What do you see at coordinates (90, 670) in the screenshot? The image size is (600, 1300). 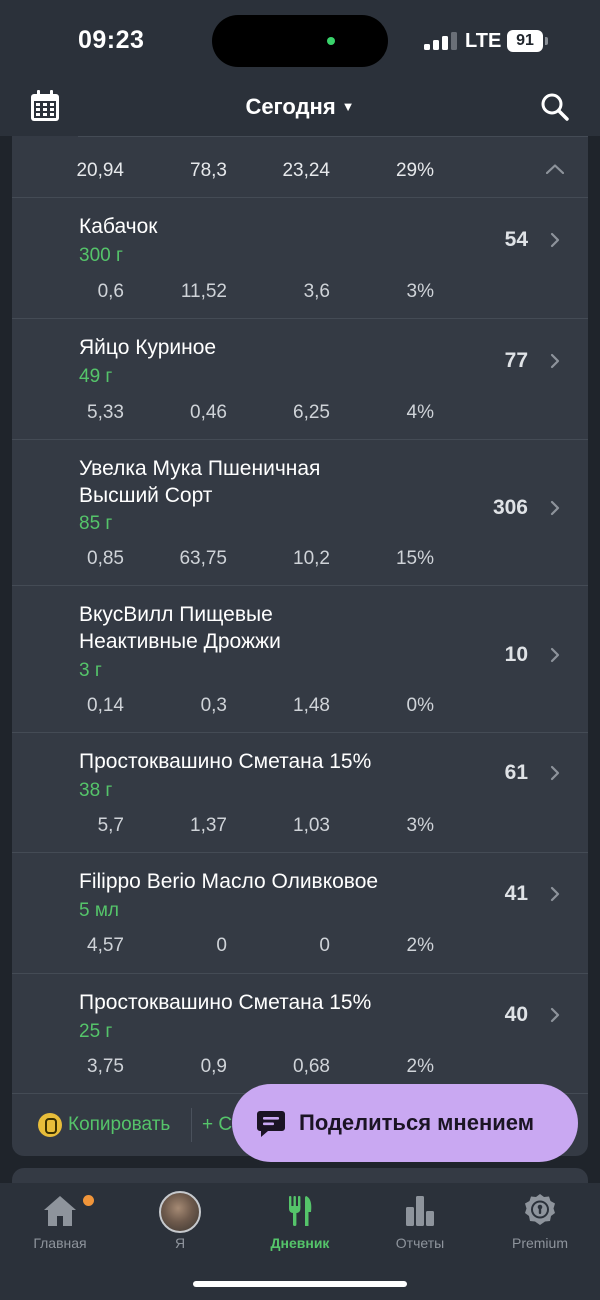 I see `food-amount: 3 г` at bounding box center [90, 670].